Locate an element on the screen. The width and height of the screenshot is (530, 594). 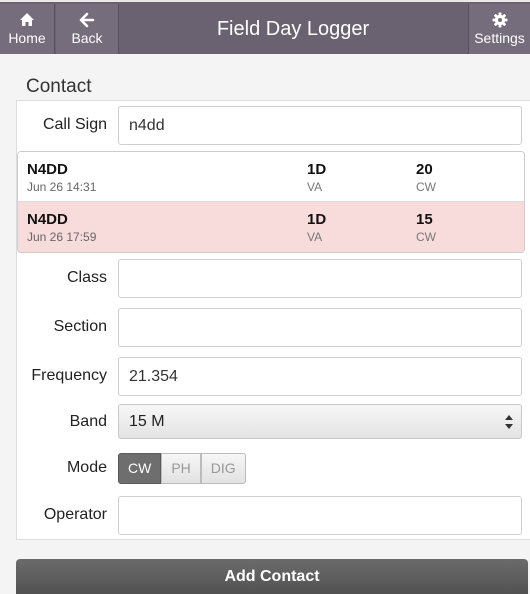
mode-cw-button: CW is located at coordinates (140, 468).